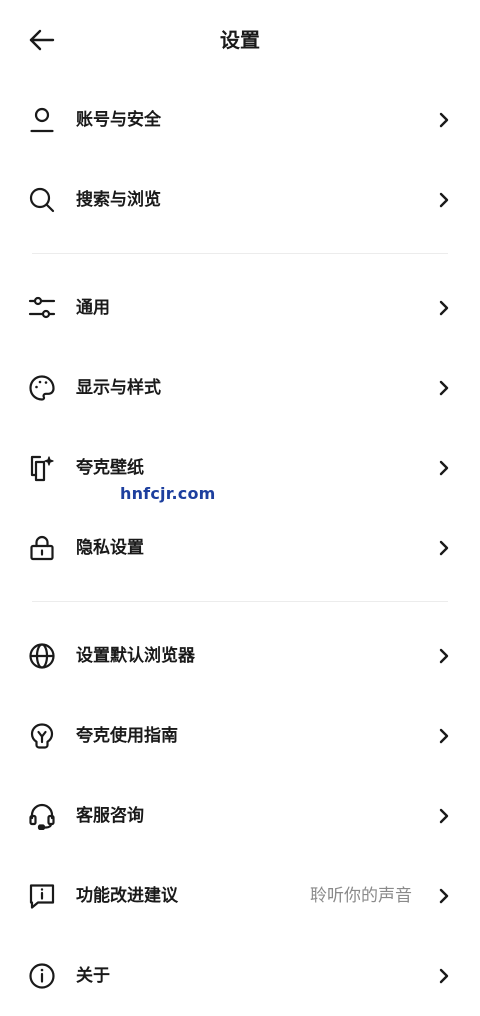 The height and width of the screenshot is (1016, 480). I want to click on search-icon, so click(42, 200).